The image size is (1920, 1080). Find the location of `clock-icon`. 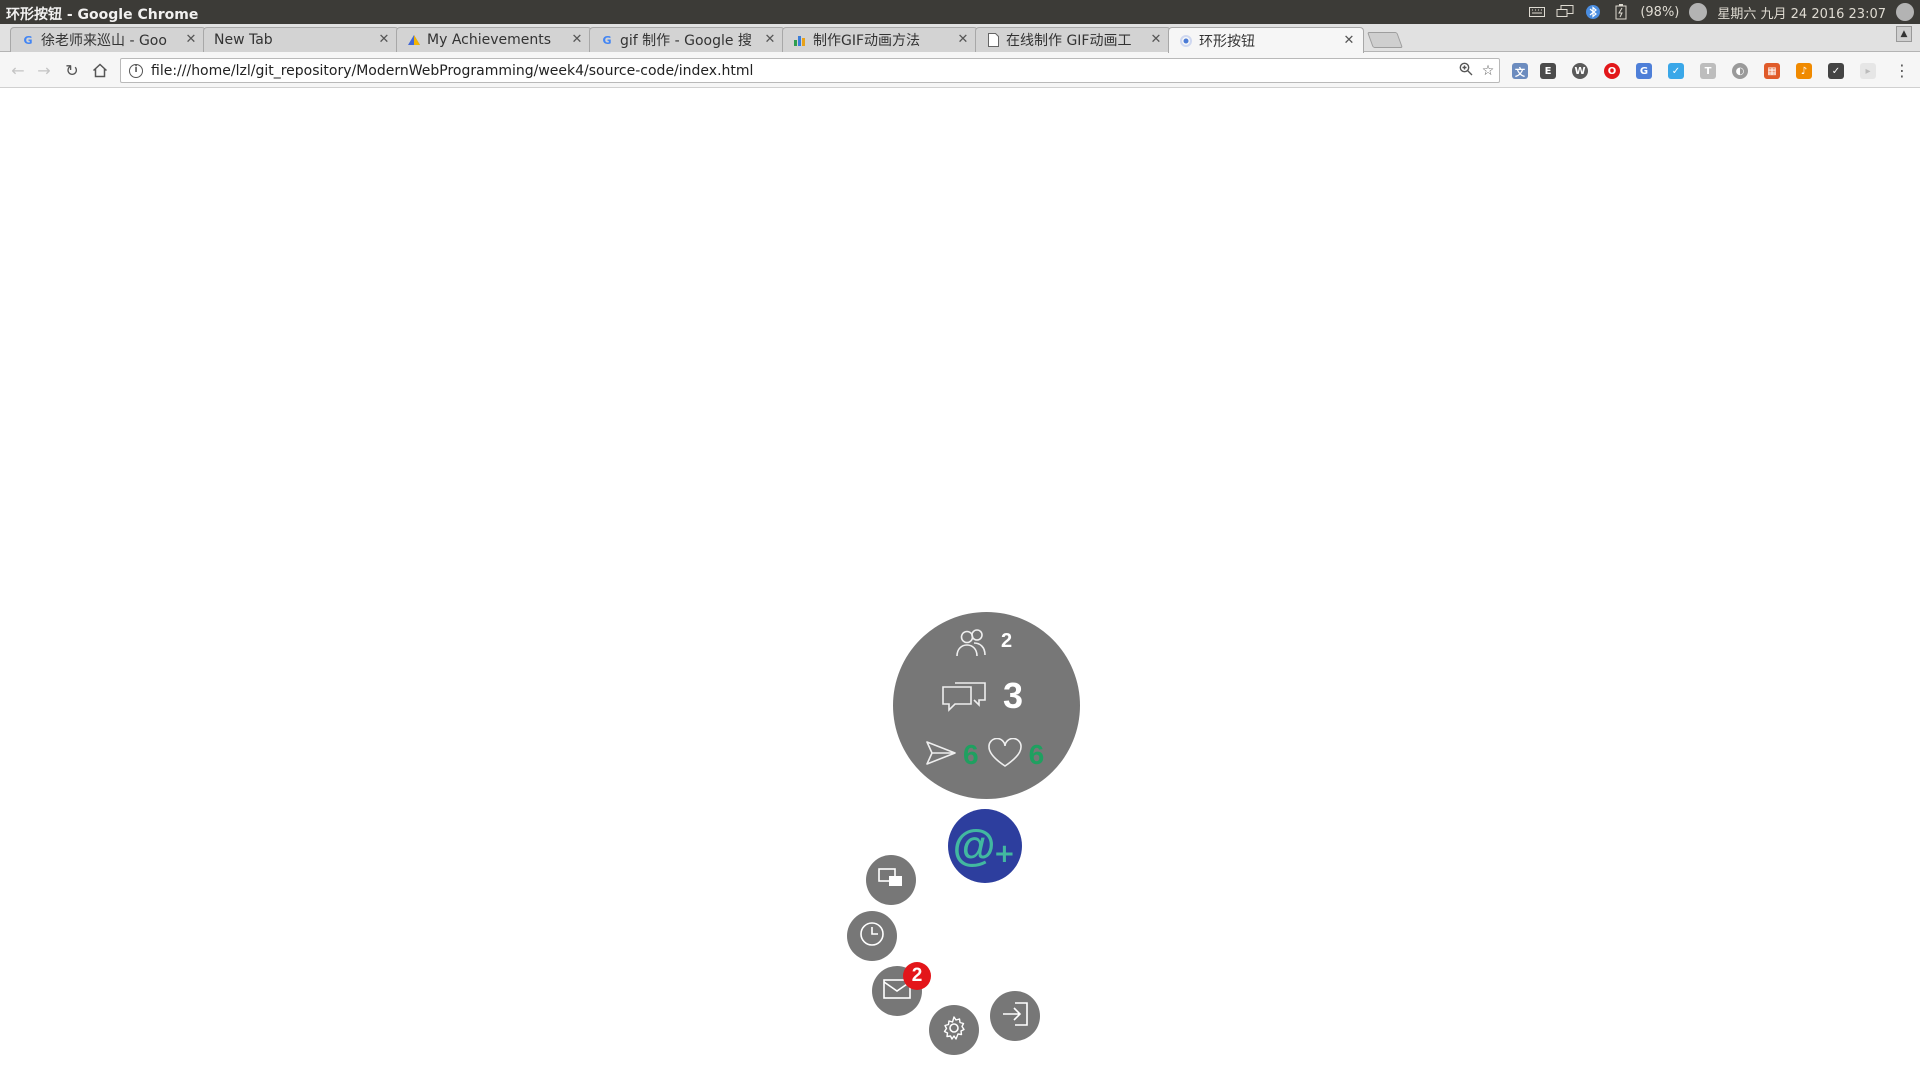

clock-icon is located at coordinates (872, 936).